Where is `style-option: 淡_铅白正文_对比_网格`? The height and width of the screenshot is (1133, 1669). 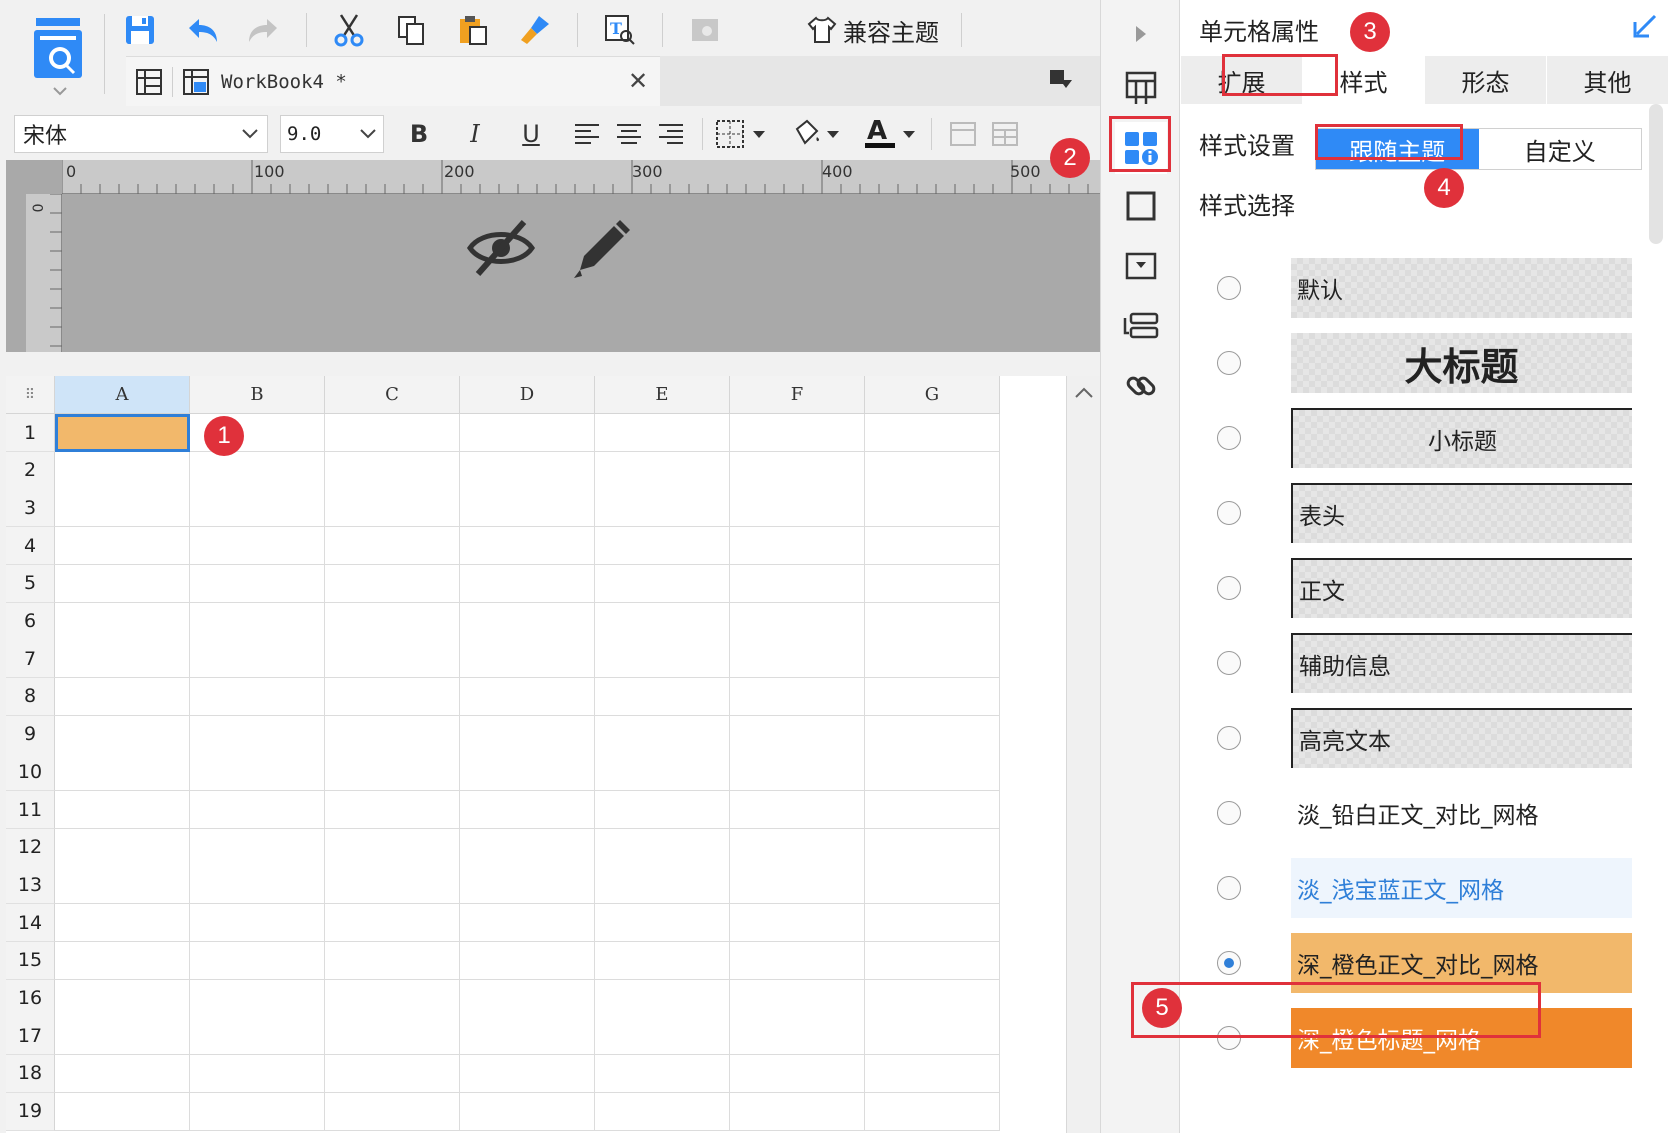
style-option: 淡_铅白正文_对比_网格 is located at coordinates (1425, 814).